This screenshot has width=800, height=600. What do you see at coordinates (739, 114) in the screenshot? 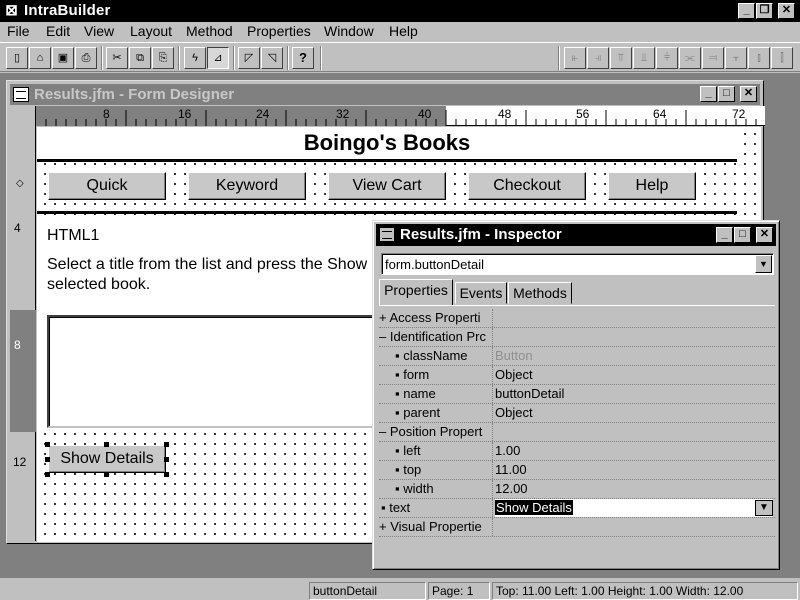
I see `ruler-label: 72` at bounding box center [739, 114].